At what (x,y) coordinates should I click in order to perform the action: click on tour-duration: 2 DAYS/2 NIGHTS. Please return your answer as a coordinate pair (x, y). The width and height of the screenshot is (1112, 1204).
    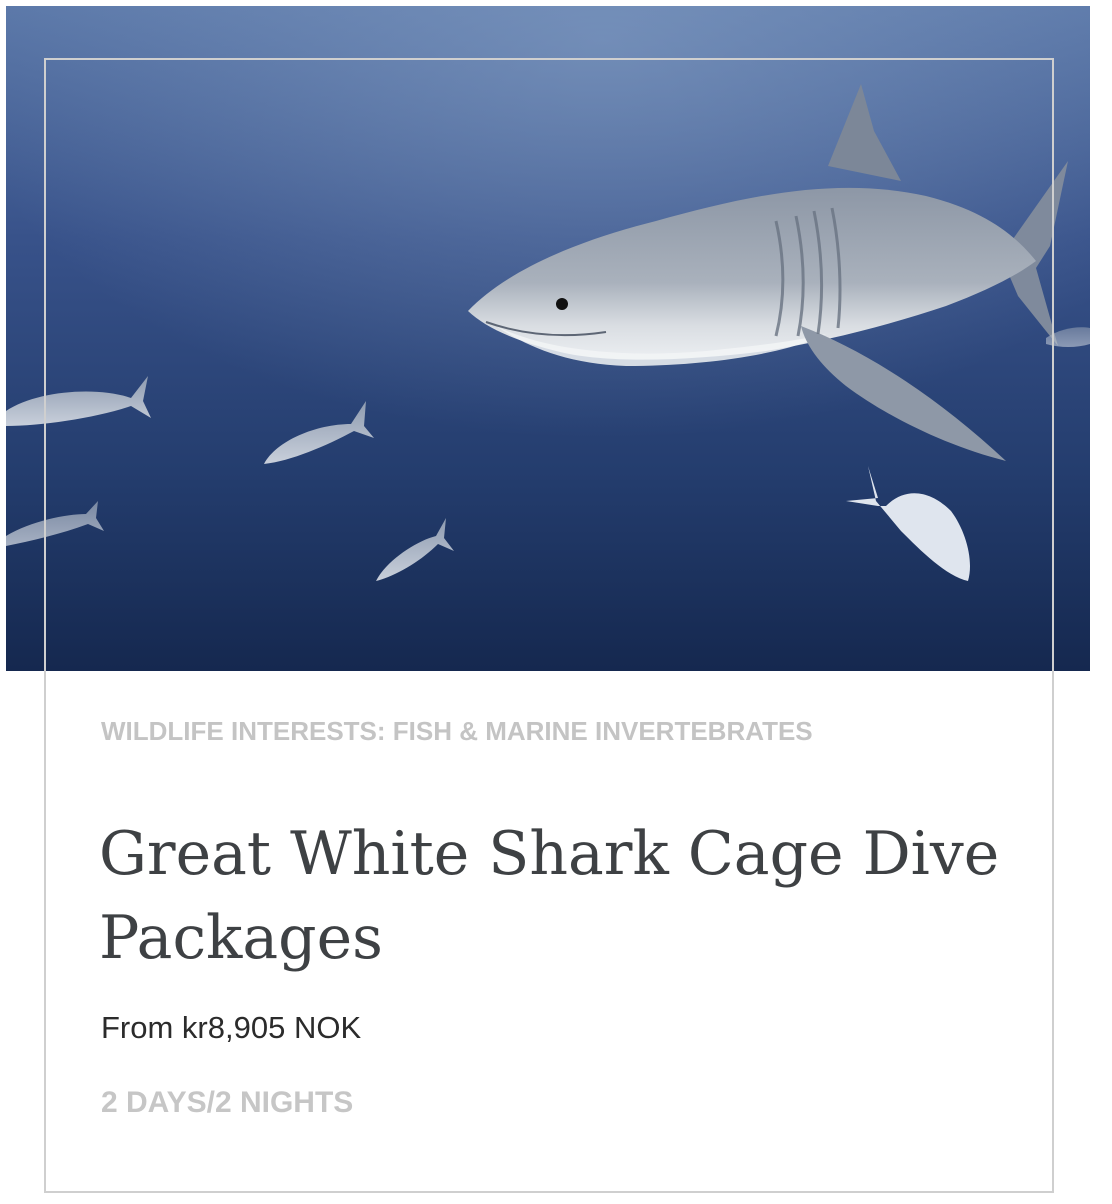
    Looking at the image, I should click on (227, 1102).